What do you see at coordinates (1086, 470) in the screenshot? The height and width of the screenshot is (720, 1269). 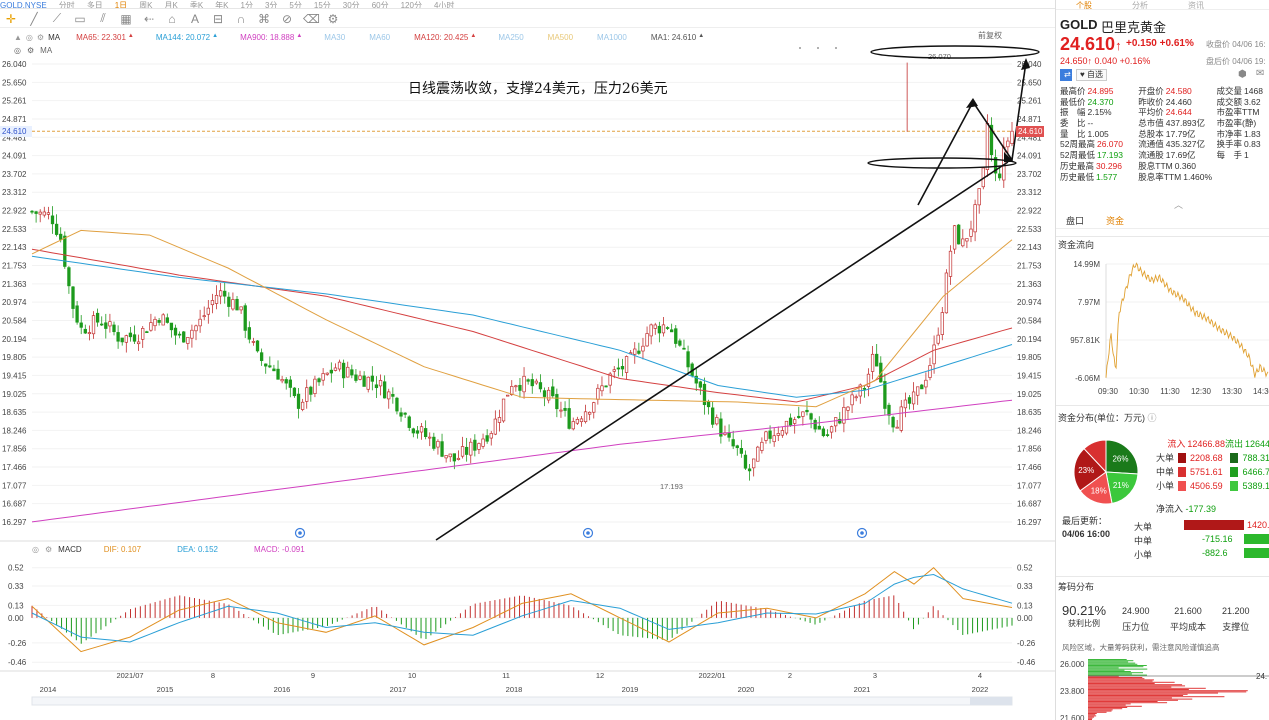 I see `pie-slice-label: 23%` at bounding box center [1086, 470].